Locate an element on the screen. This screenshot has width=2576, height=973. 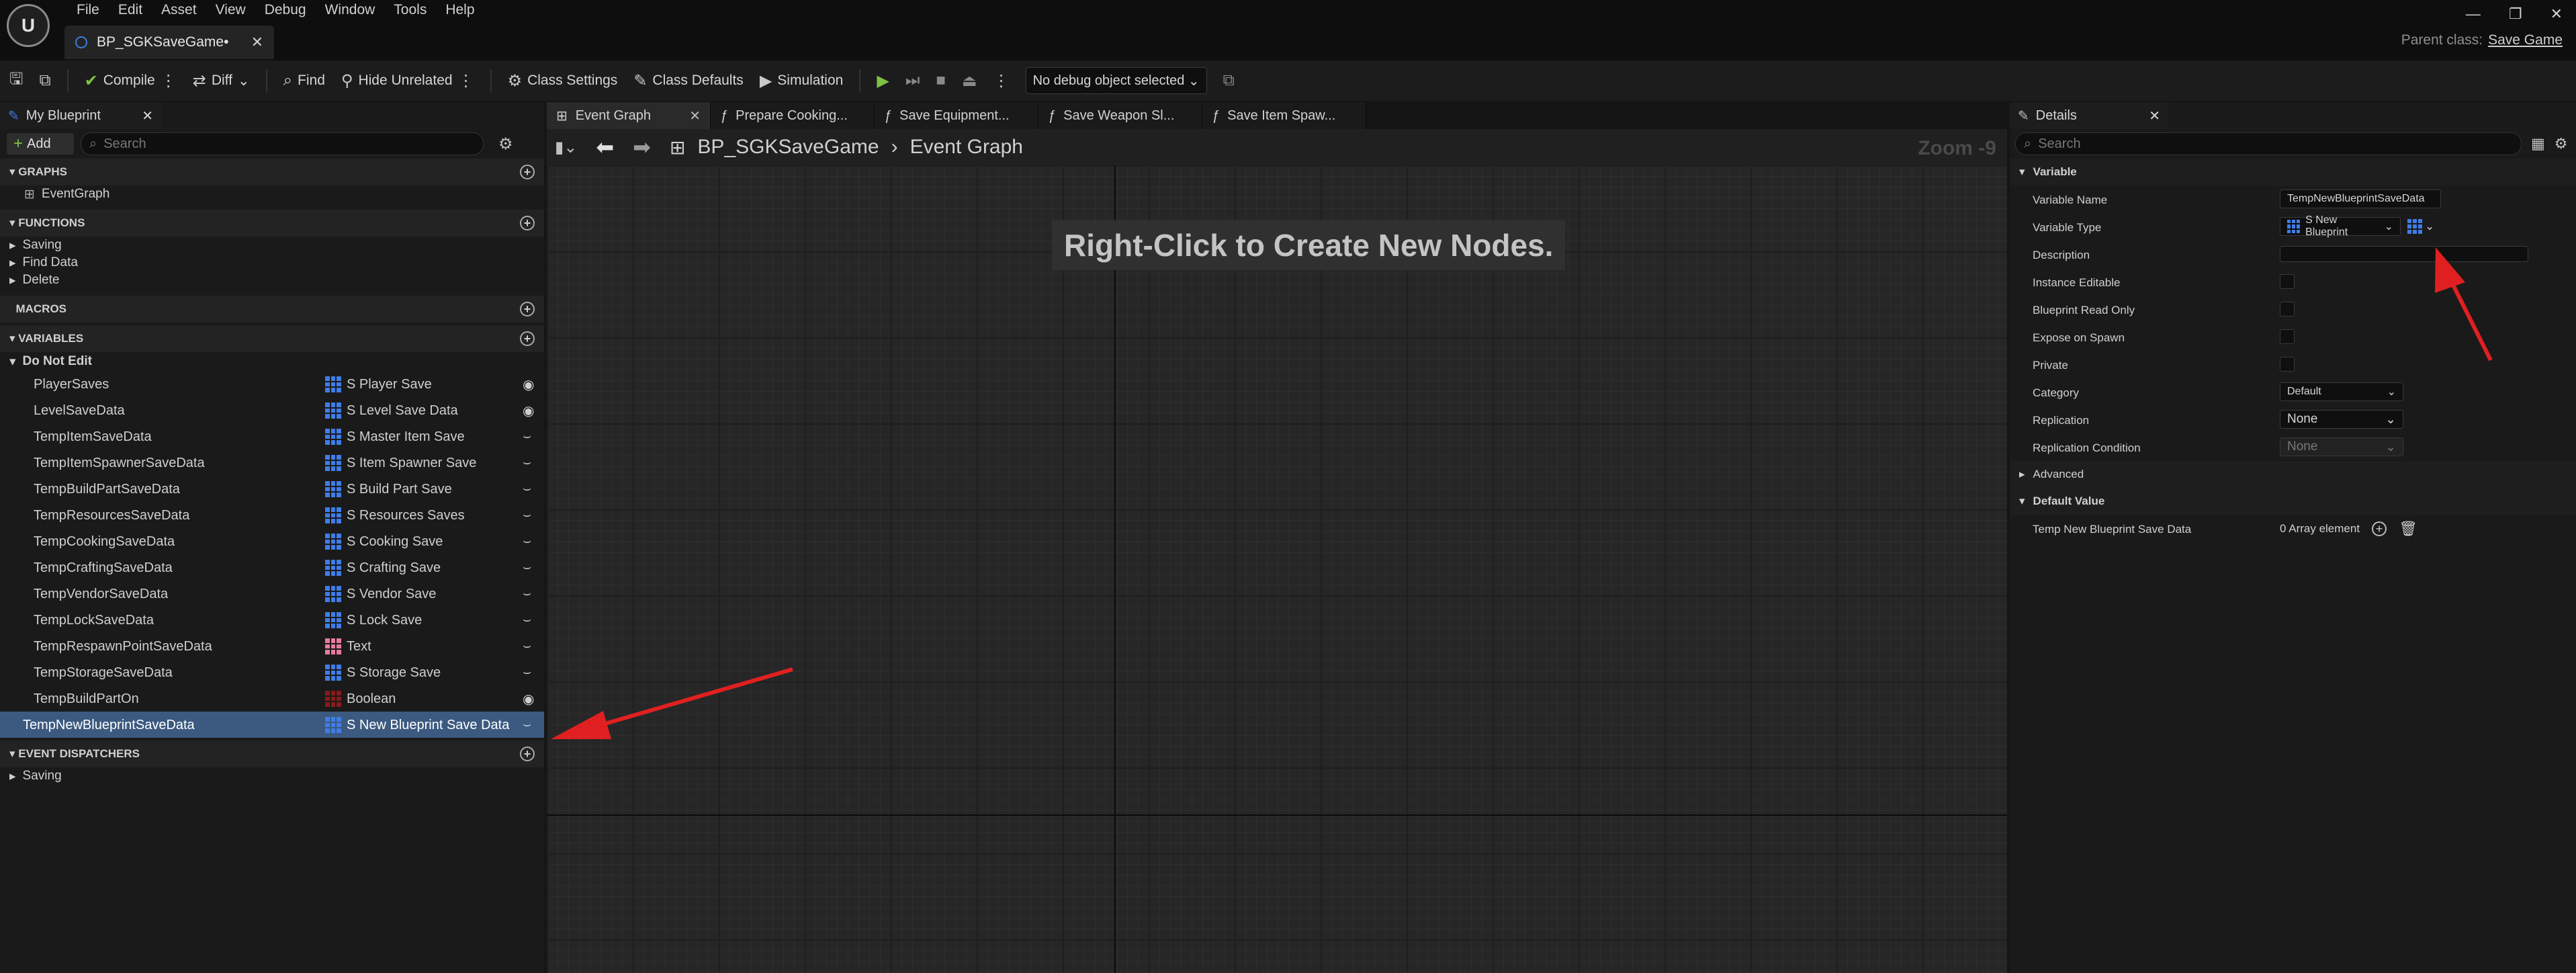
menu-tools: Tools is located at coordinates (410, 10).